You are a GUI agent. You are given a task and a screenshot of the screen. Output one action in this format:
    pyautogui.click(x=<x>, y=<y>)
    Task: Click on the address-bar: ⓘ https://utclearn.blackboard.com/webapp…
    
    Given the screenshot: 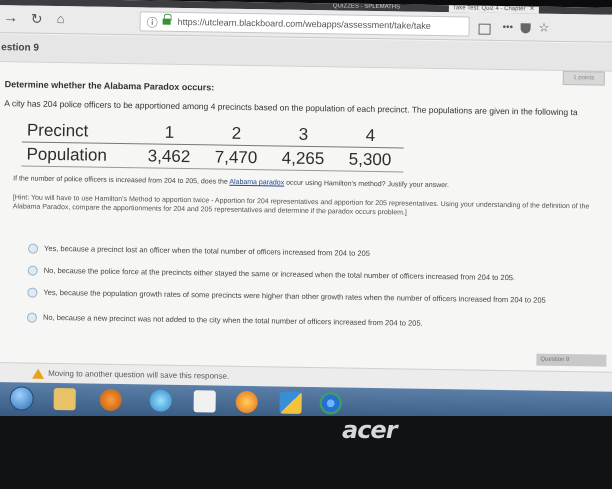 What is the action you would take?
    pyautogui.click(x=304, y=24)
    